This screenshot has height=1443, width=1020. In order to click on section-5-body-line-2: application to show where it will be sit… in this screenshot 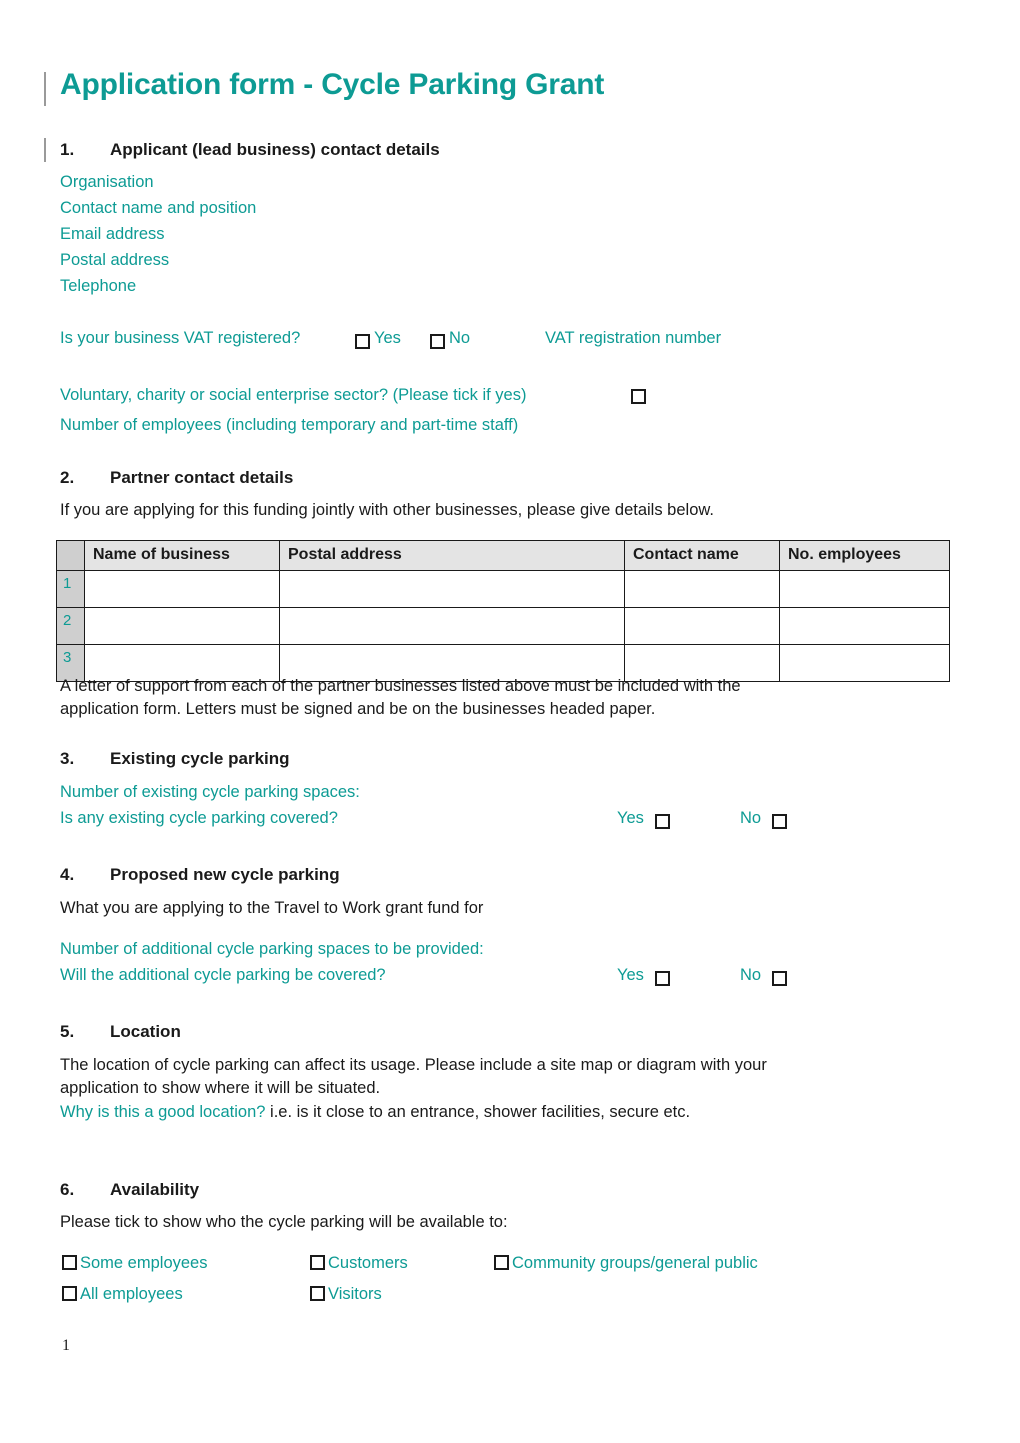, I will do `click(220, 1088)`.